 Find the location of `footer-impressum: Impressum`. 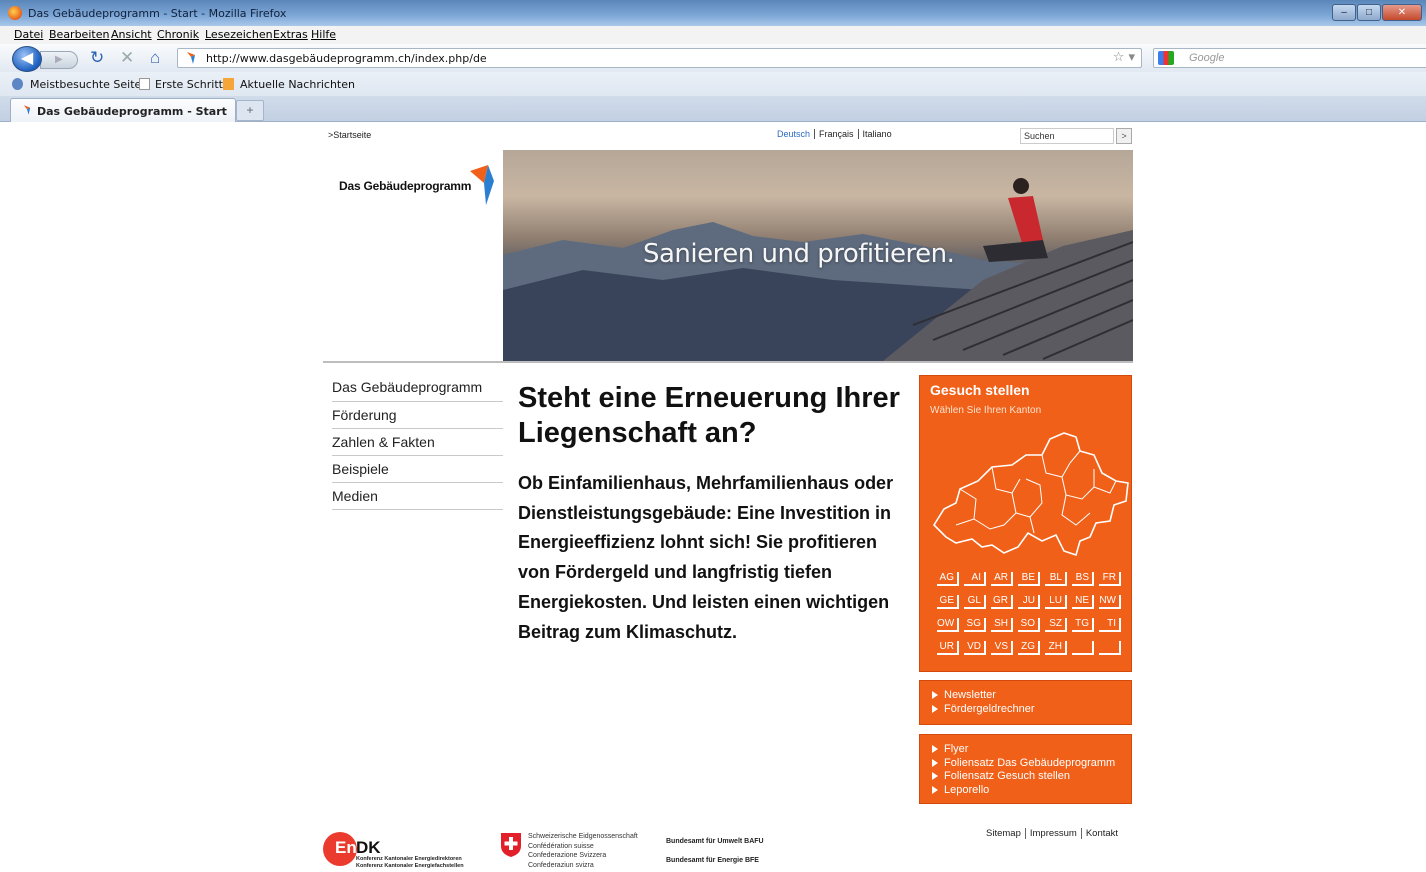

footer-impressum: Impressum is located at coordinates (1053, 833).